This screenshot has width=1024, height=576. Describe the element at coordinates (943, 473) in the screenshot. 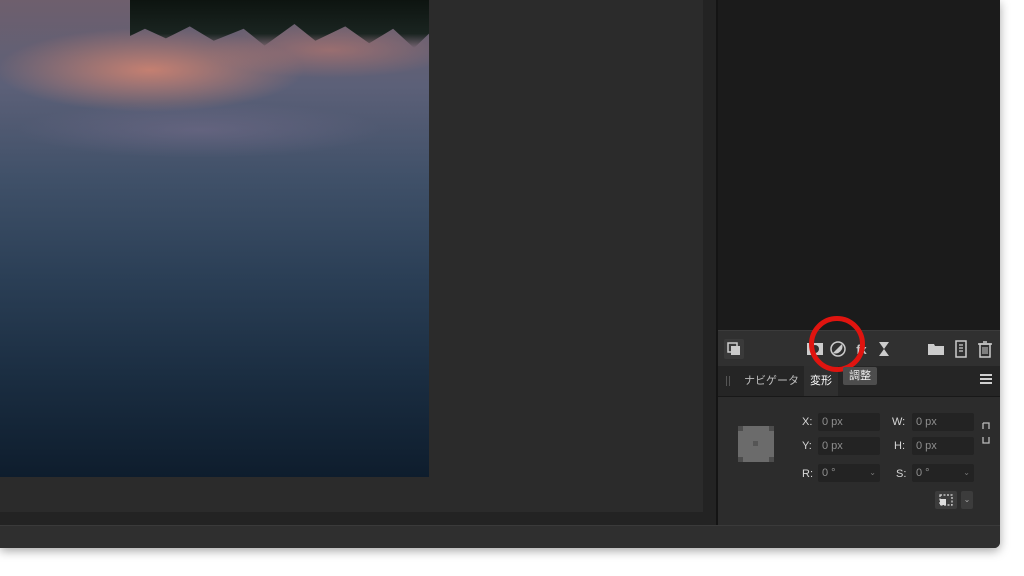

I see `s-field: 0 ° ⌄` at that location.